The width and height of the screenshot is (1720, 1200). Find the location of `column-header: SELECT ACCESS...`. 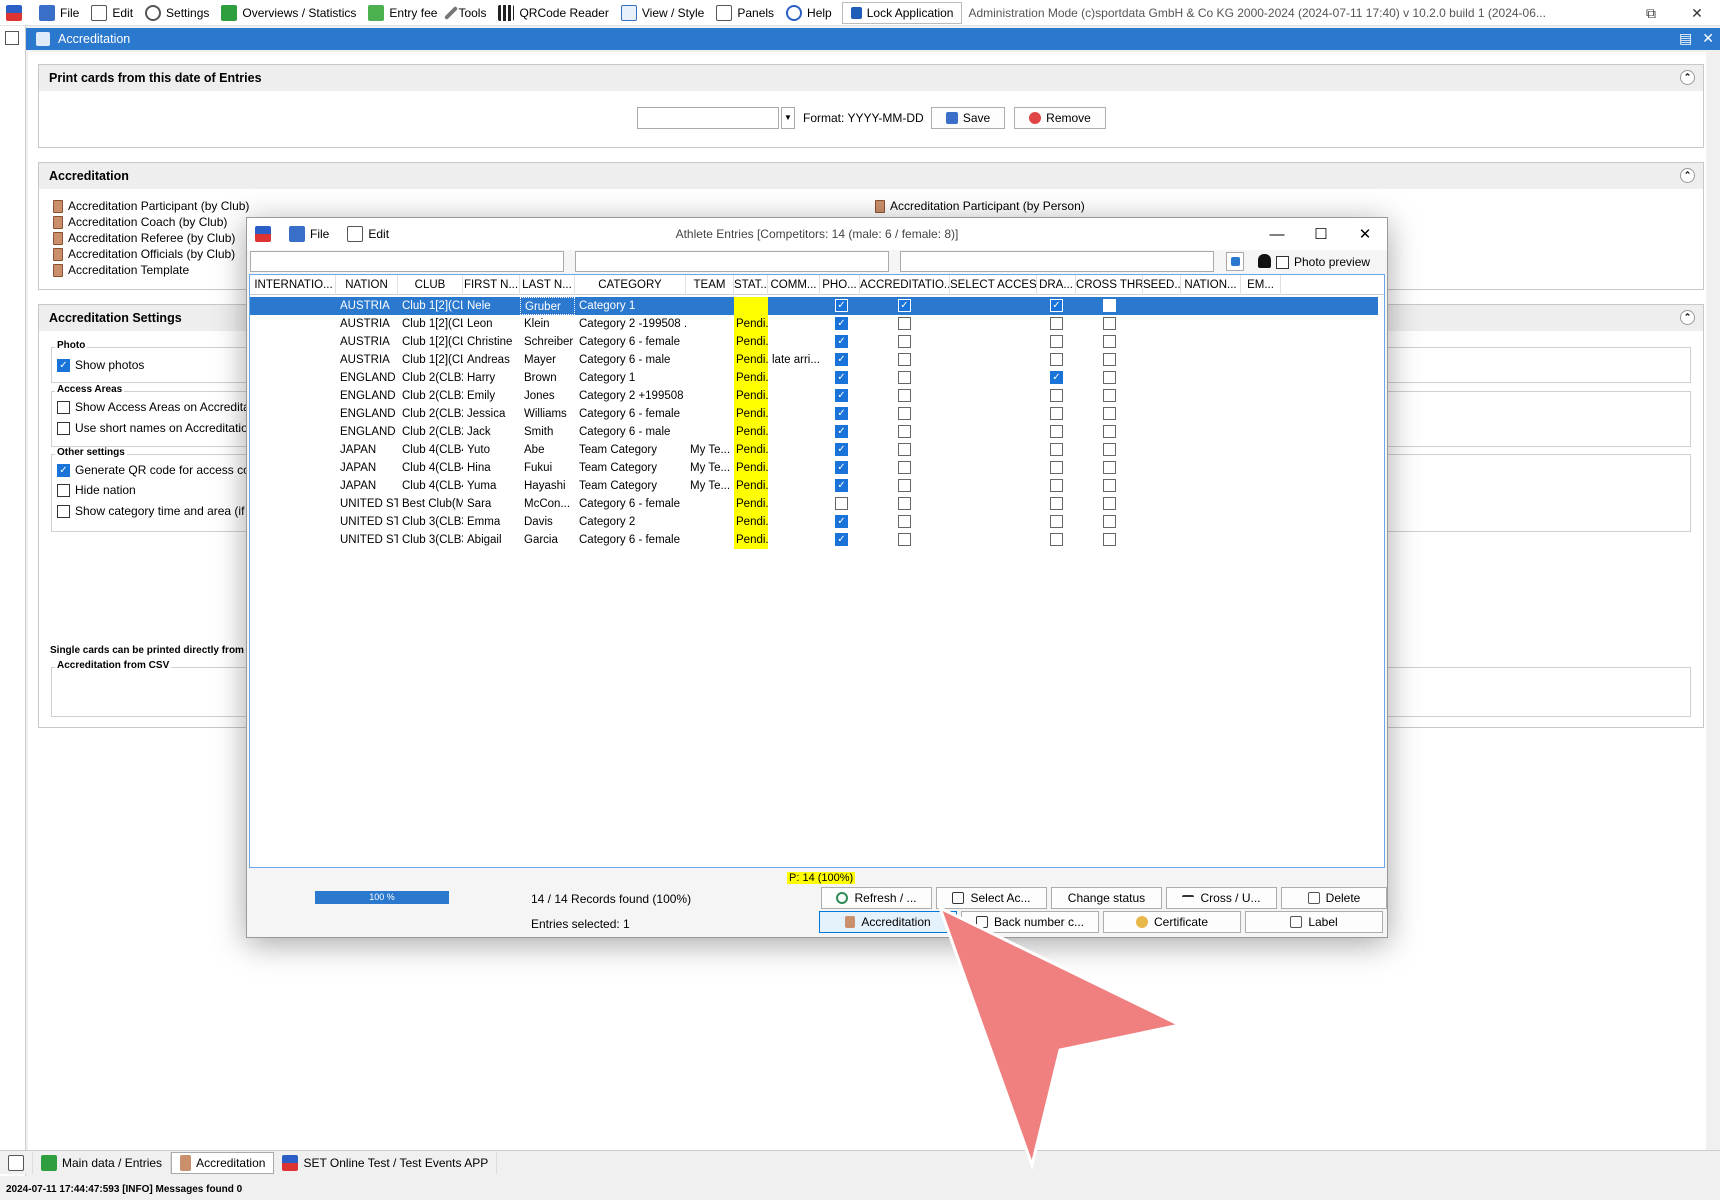

column-header: SELECT ACCESS... is located at coordinates (993, 285).